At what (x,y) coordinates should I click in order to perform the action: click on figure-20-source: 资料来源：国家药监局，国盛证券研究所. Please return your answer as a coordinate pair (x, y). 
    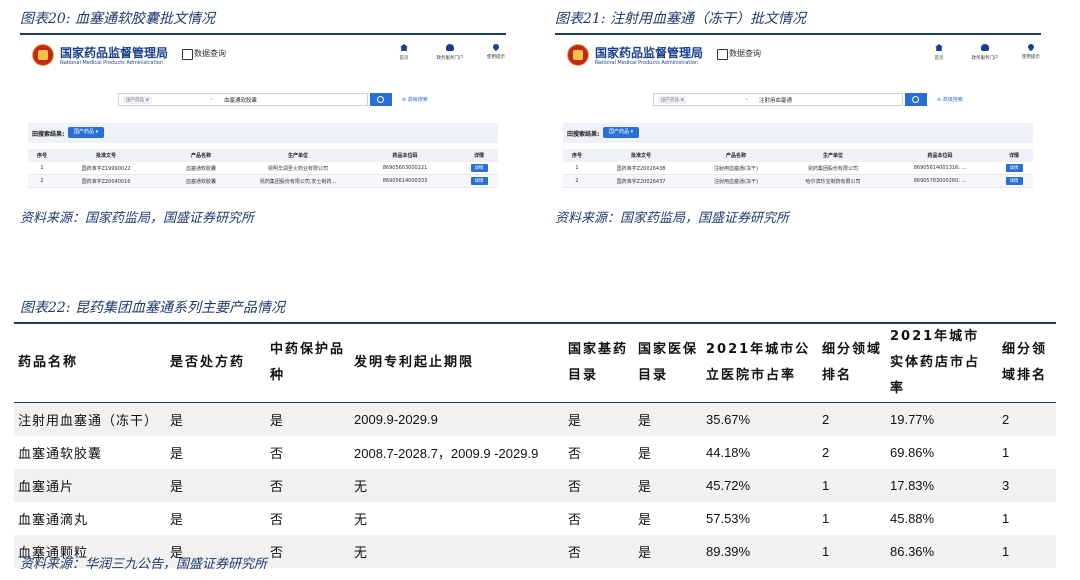
    Looking at the image, I should click on (137, 218).